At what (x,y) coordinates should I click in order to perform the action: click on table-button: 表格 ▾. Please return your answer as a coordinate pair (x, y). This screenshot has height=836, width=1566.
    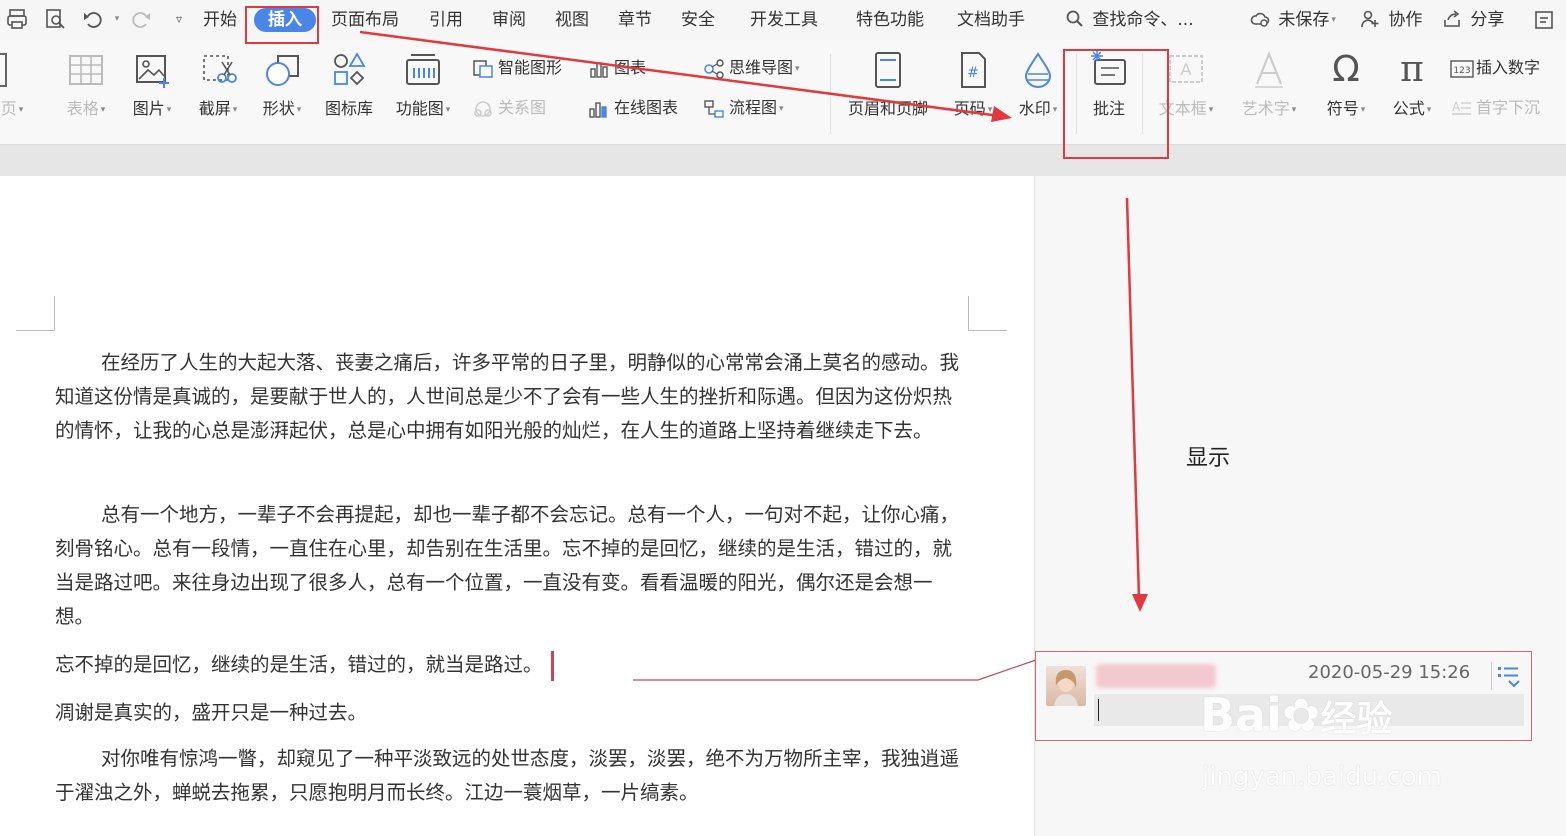
    Looking at the image, I should click on (86, 84).